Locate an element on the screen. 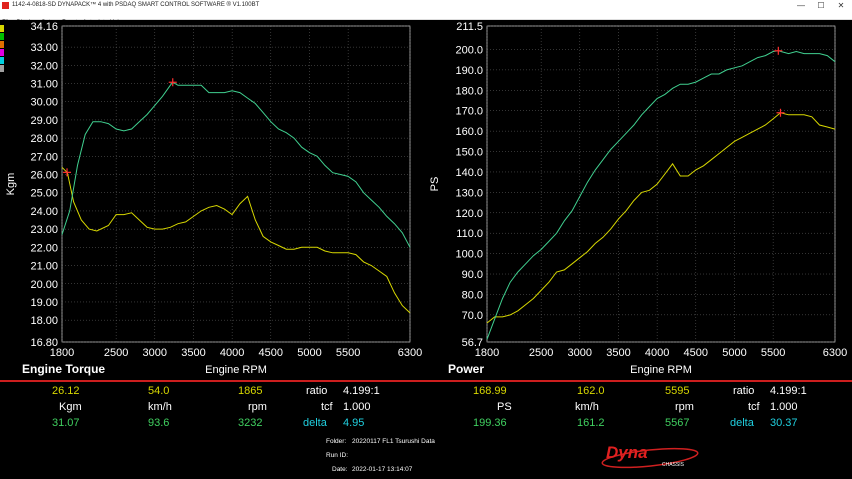 Image resolution: width=852 pixels, height=479 pixels. ratio-value: 4.199:1 is located at coordinates (361, 391).